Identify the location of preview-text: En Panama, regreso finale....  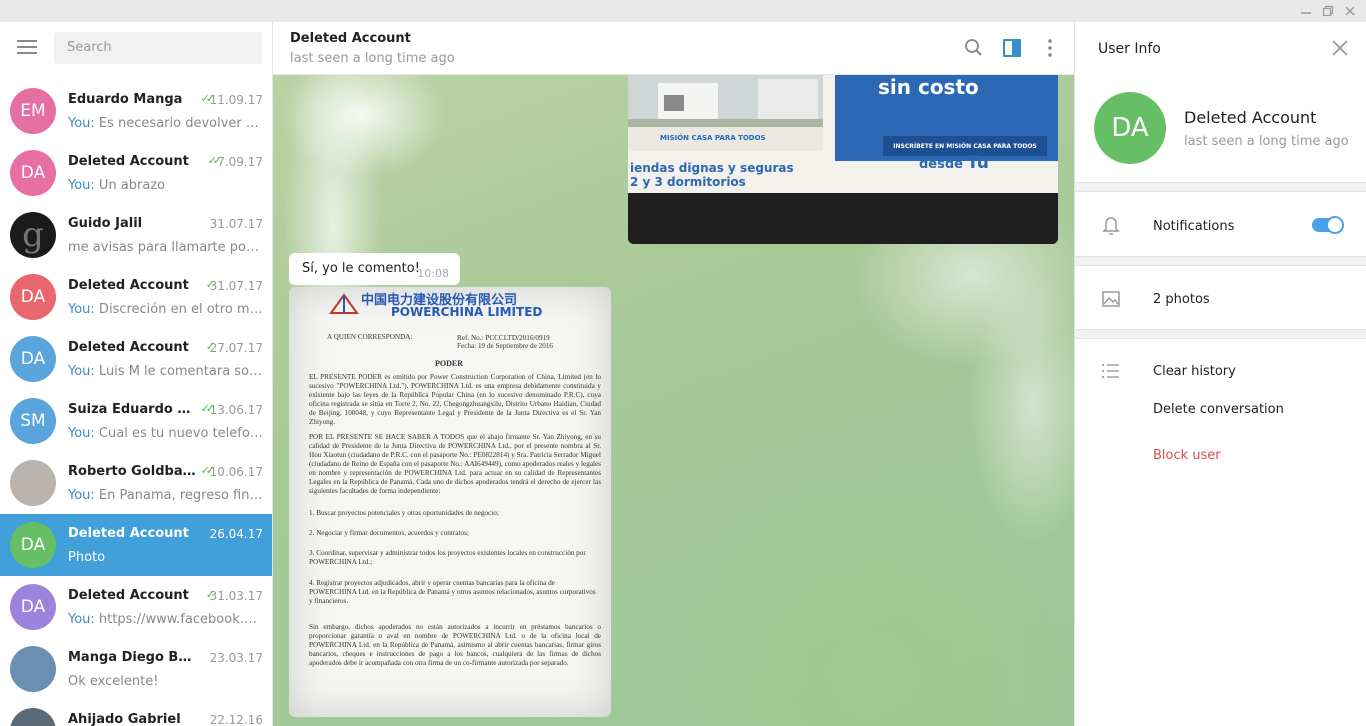
(178, 495).